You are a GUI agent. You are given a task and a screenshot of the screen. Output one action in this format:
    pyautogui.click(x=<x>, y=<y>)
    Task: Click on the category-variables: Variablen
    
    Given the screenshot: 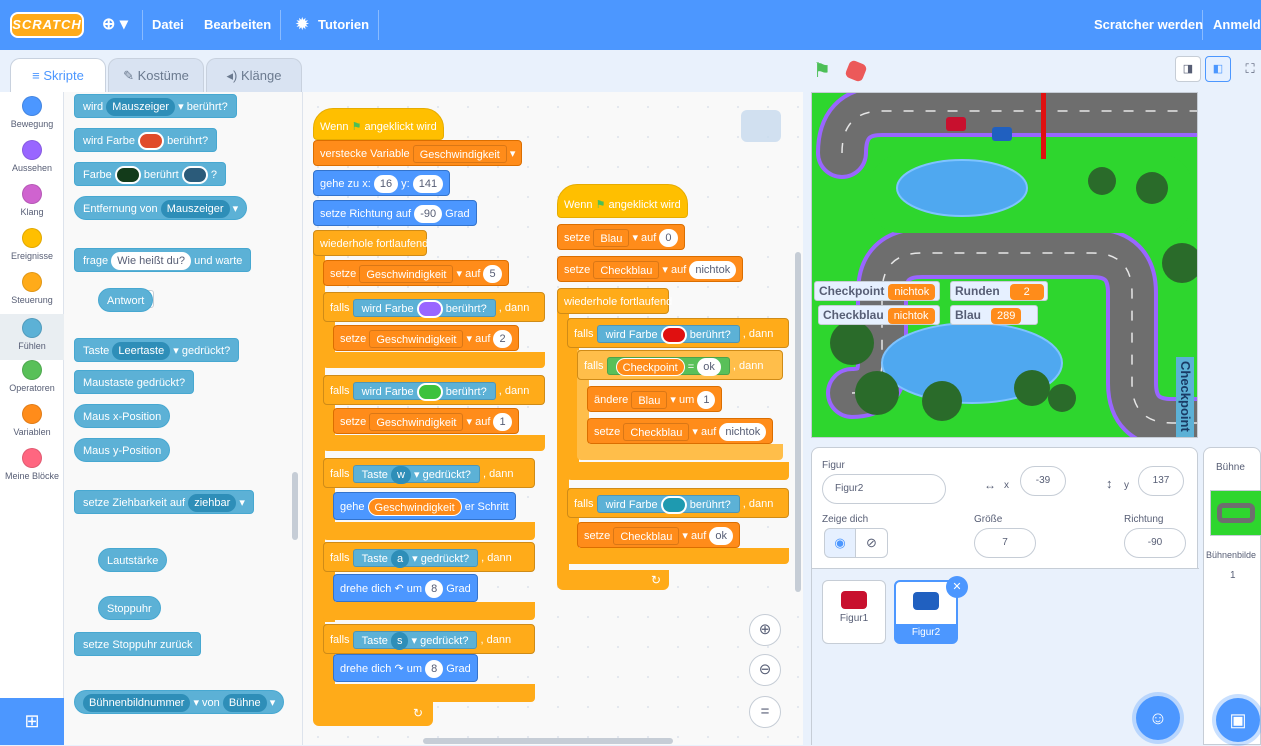 What is the action you would take?
    pyautogui.click(x=32, y=426)
    